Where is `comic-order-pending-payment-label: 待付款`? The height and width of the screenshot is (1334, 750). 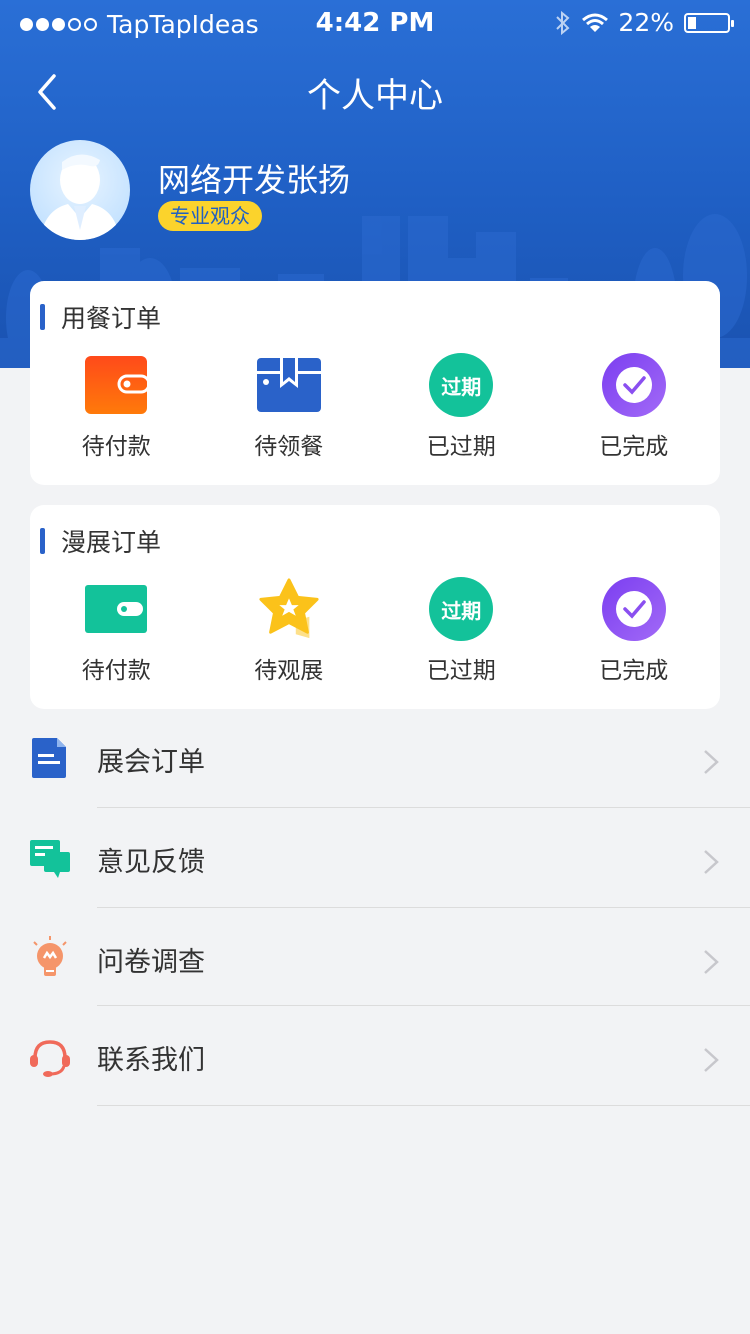 comic-order-pending-payment-label: 待付款 is located at coordinates (116, 671).